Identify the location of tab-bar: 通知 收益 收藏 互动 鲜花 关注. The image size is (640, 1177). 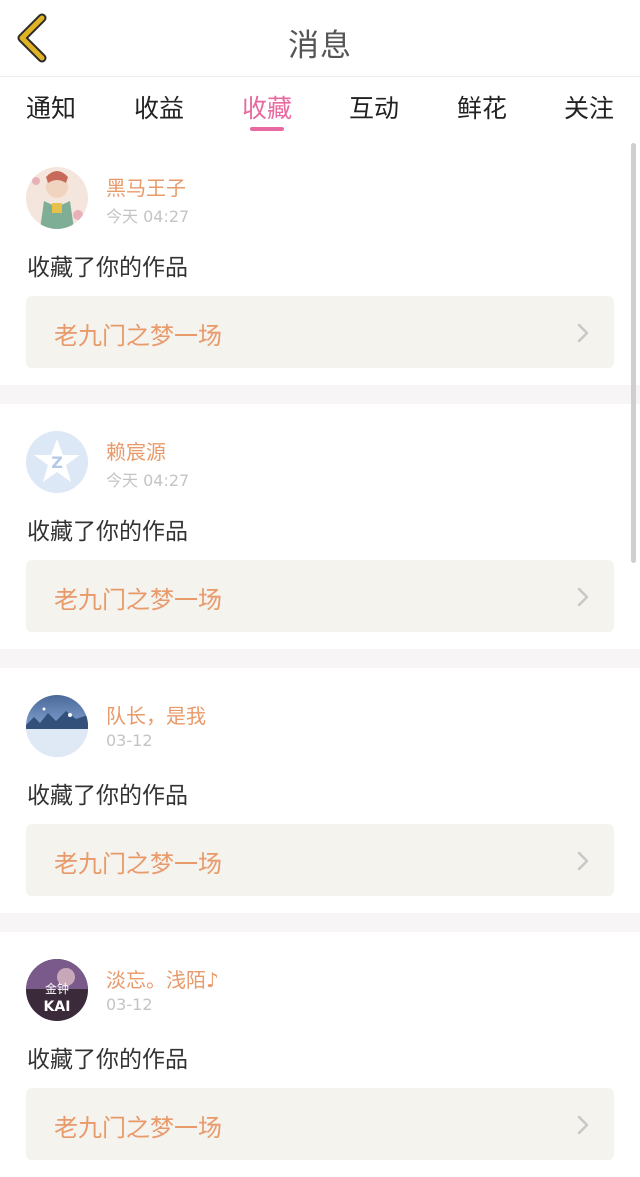
(320, 108).